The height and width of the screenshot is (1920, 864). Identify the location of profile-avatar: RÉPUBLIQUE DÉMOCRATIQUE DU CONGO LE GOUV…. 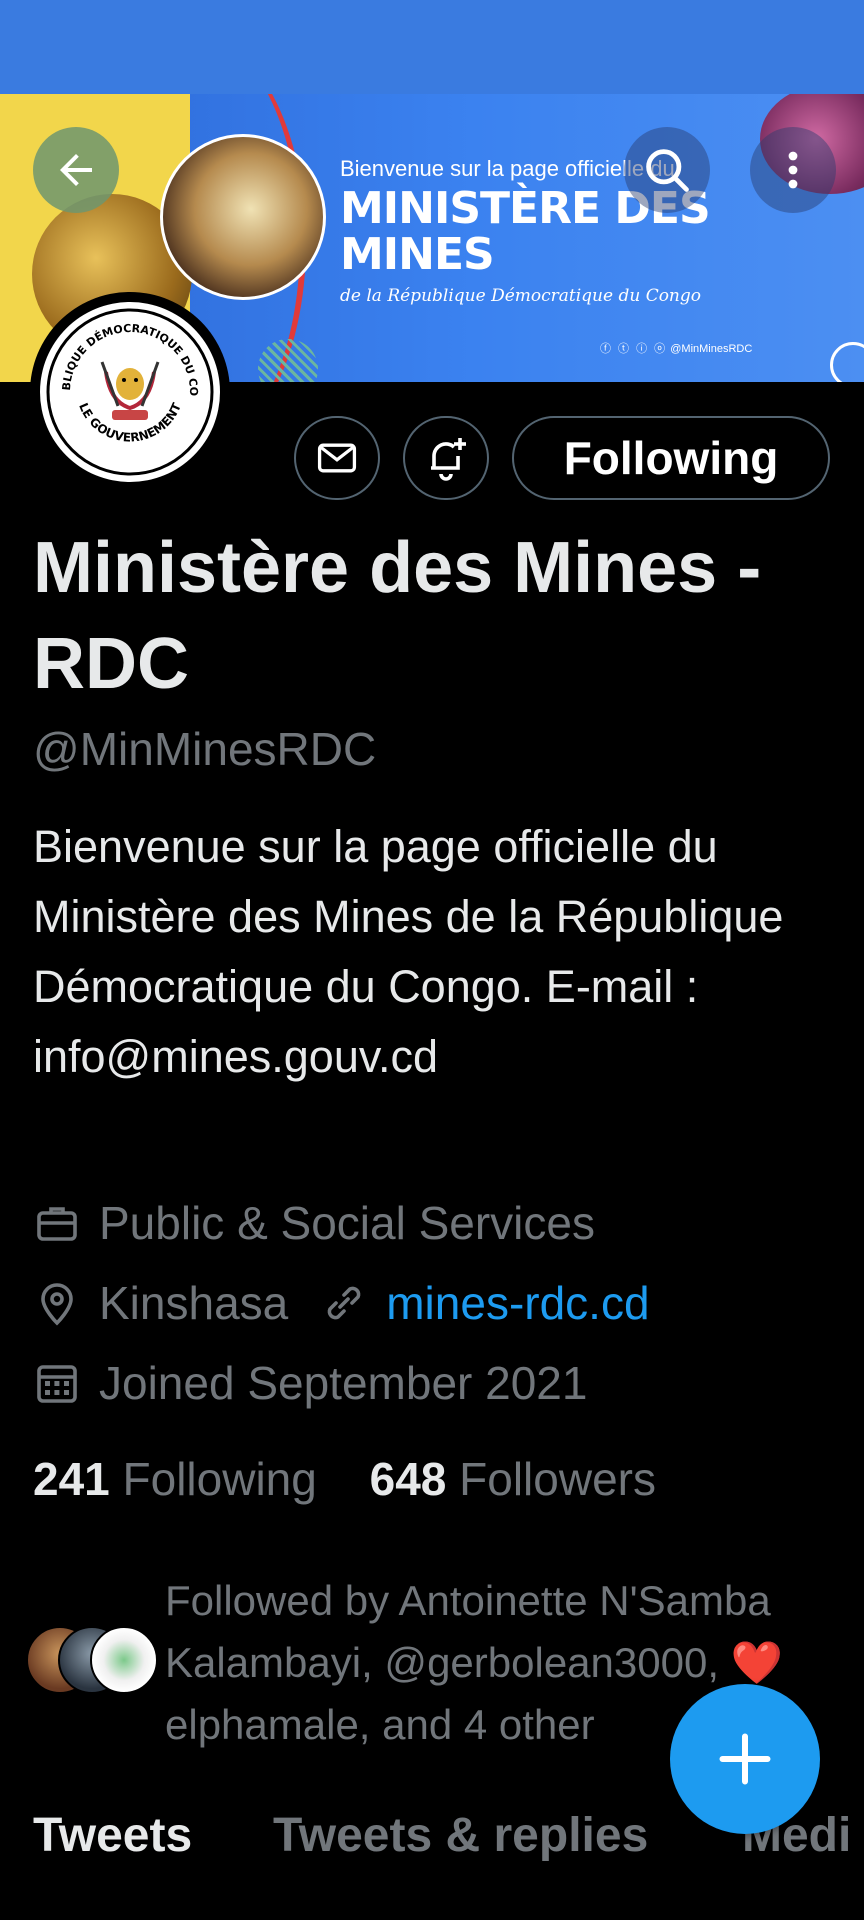
(130, 392).